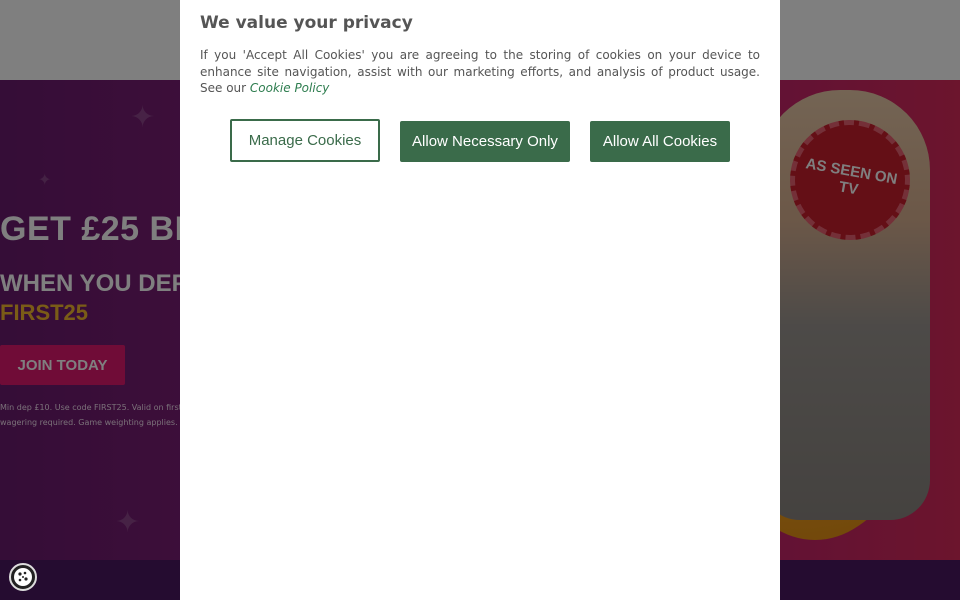 This screenshot has width=960, height=600. I want to click on cookie-glyph, so click(23, 577).